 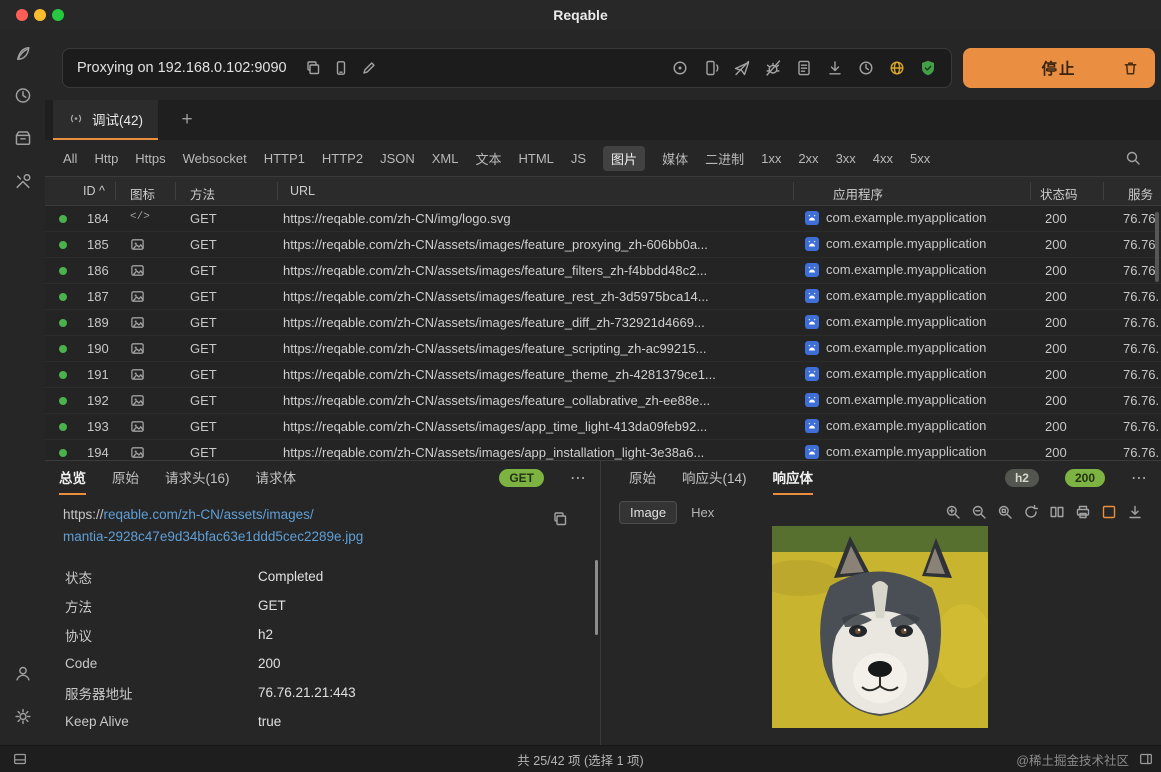 What do you see at coordinates (322, 721) in the screenshot?
I see `field-row: Keep Alive true` at bounding box center [322, 721].